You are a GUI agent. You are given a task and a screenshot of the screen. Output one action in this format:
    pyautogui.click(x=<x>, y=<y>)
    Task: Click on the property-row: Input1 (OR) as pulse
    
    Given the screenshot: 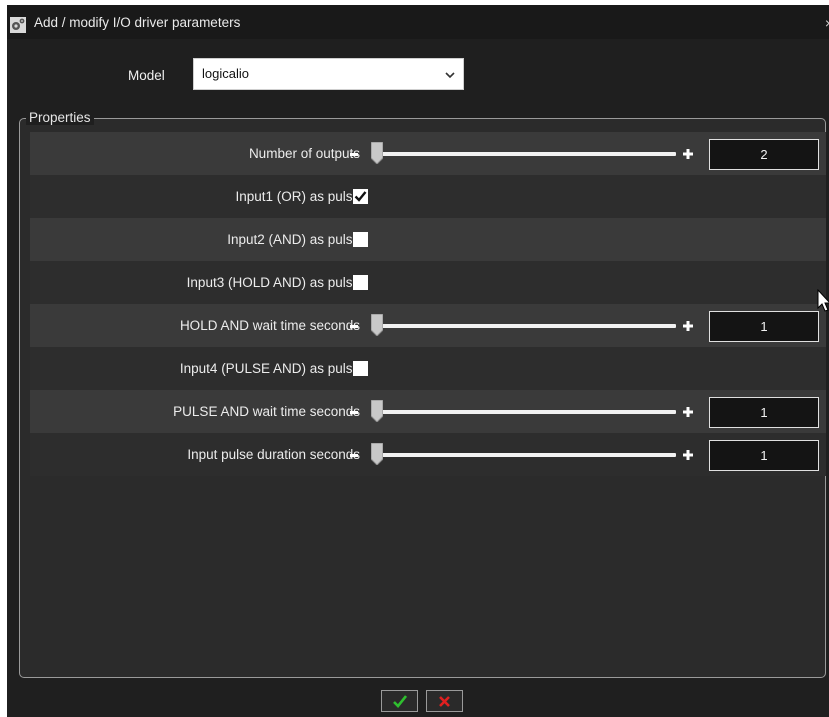 What is the action you would take?
    pyautogui.click(x=428, y=196)
    